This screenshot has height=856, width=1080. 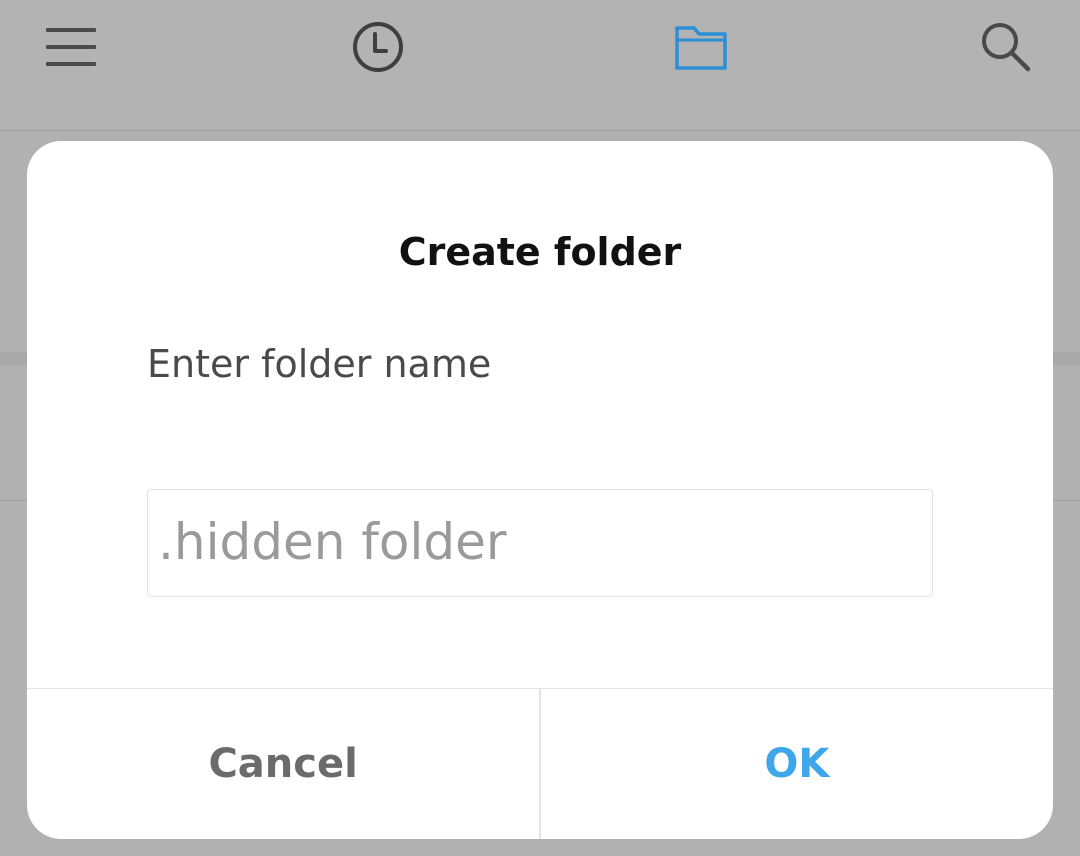 I want to click on cancel-button: Cancel, so click(x=283, y=764).